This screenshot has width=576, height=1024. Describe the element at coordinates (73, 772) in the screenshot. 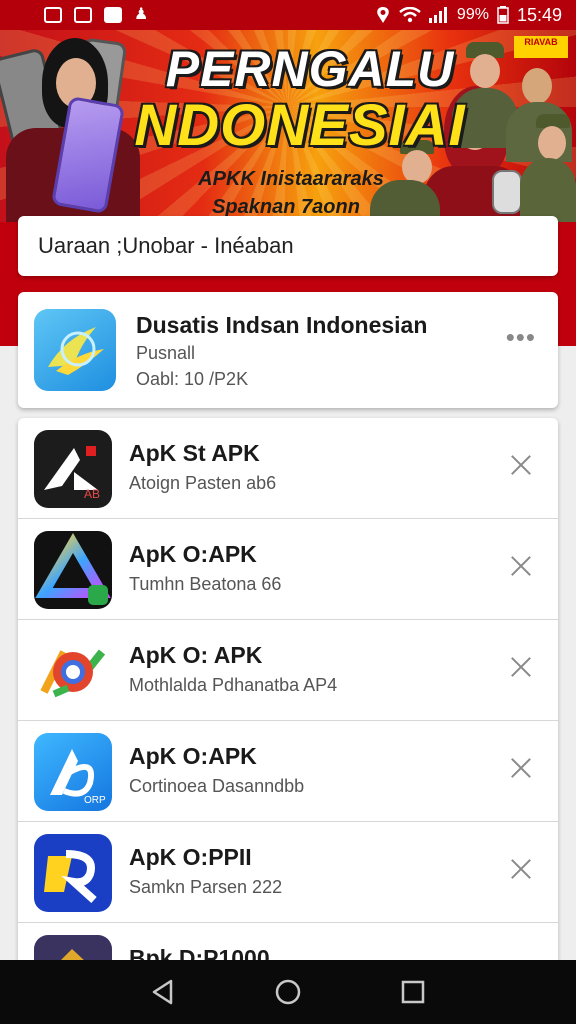

I see `blue-a-logo-icon: ORP` at that location.